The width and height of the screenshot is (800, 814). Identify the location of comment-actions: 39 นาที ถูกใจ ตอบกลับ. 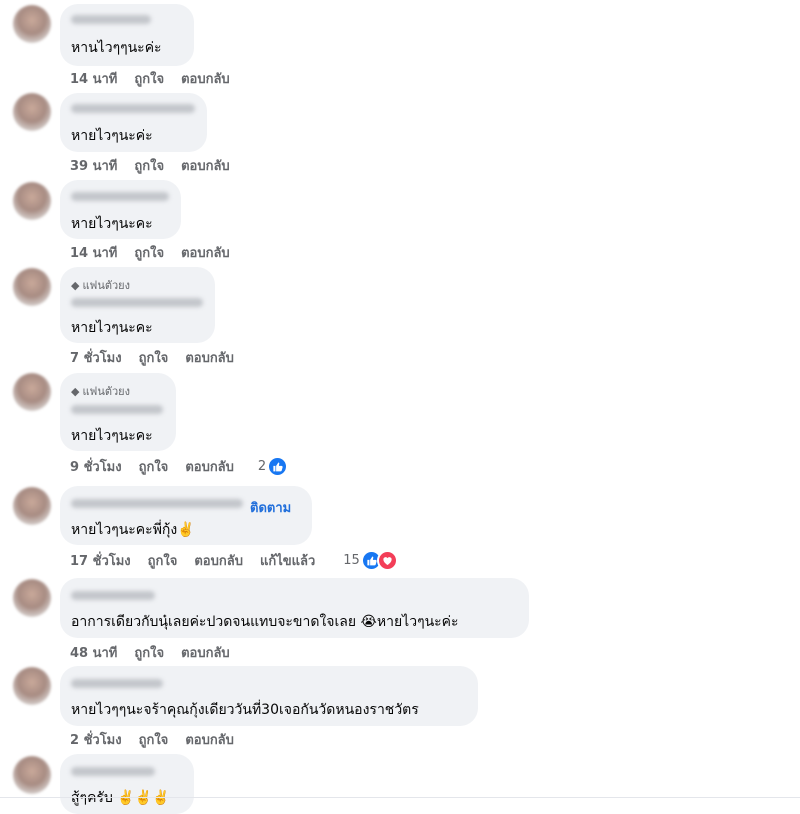
(158, 165).